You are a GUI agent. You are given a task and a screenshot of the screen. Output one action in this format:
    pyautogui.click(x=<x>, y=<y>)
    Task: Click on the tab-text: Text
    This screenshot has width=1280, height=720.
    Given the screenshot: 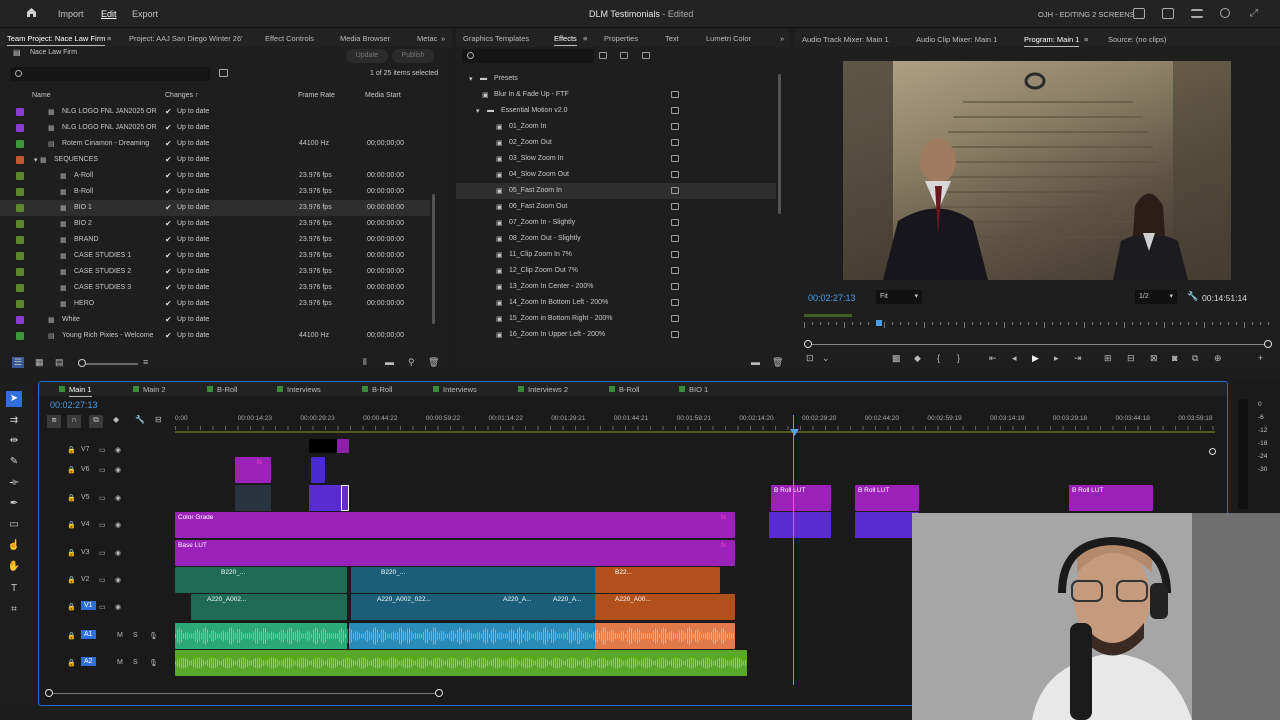 What is the action you would take?
    pyautogui.click(x=672, y=38)
    